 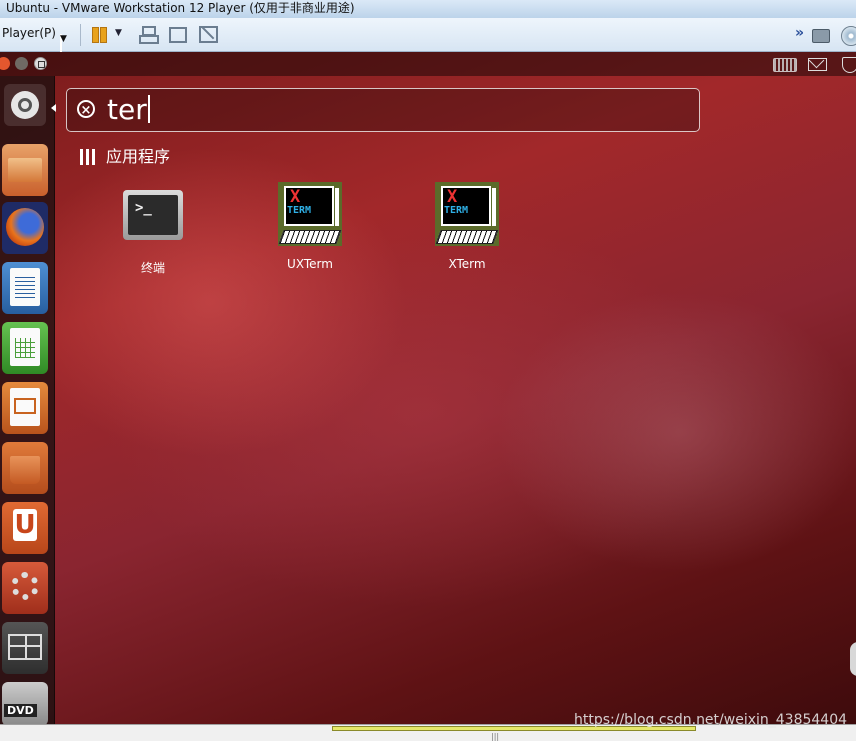 I want to click on toolbar-divider, so click(x=80, y=35).